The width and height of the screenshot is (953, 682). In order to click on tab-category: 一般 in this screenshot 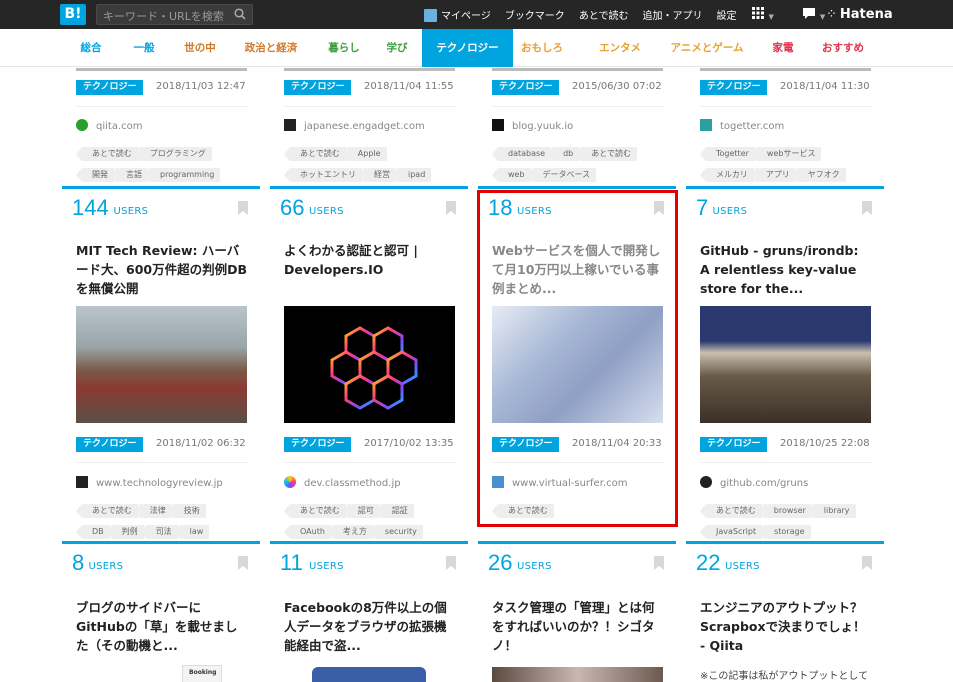, I will do `click(144, 48)`.